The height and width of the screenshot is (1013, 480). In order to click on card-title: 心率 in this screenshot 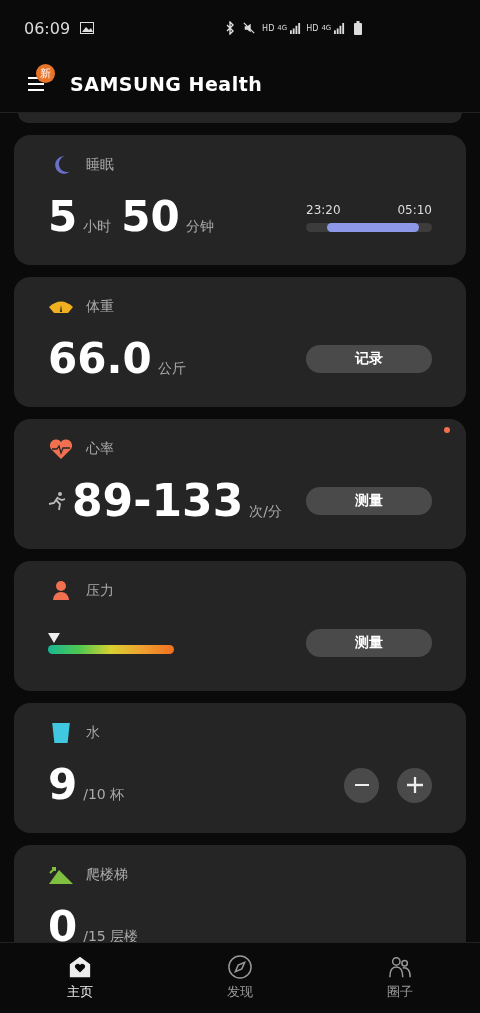, I will do `click(100, 449)`.